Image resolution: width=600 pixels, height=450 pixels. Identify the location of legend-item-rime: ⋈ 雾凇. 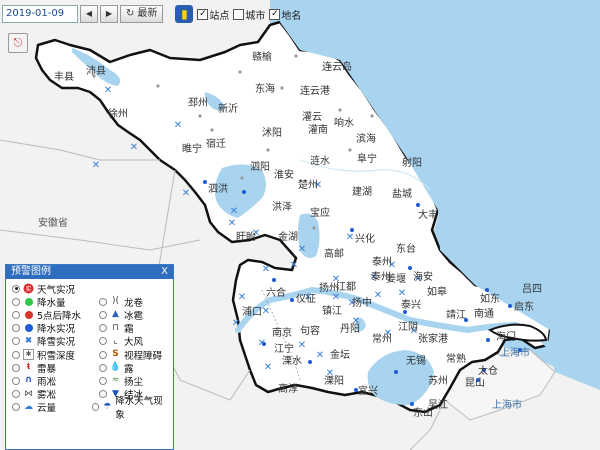
(55, 394).